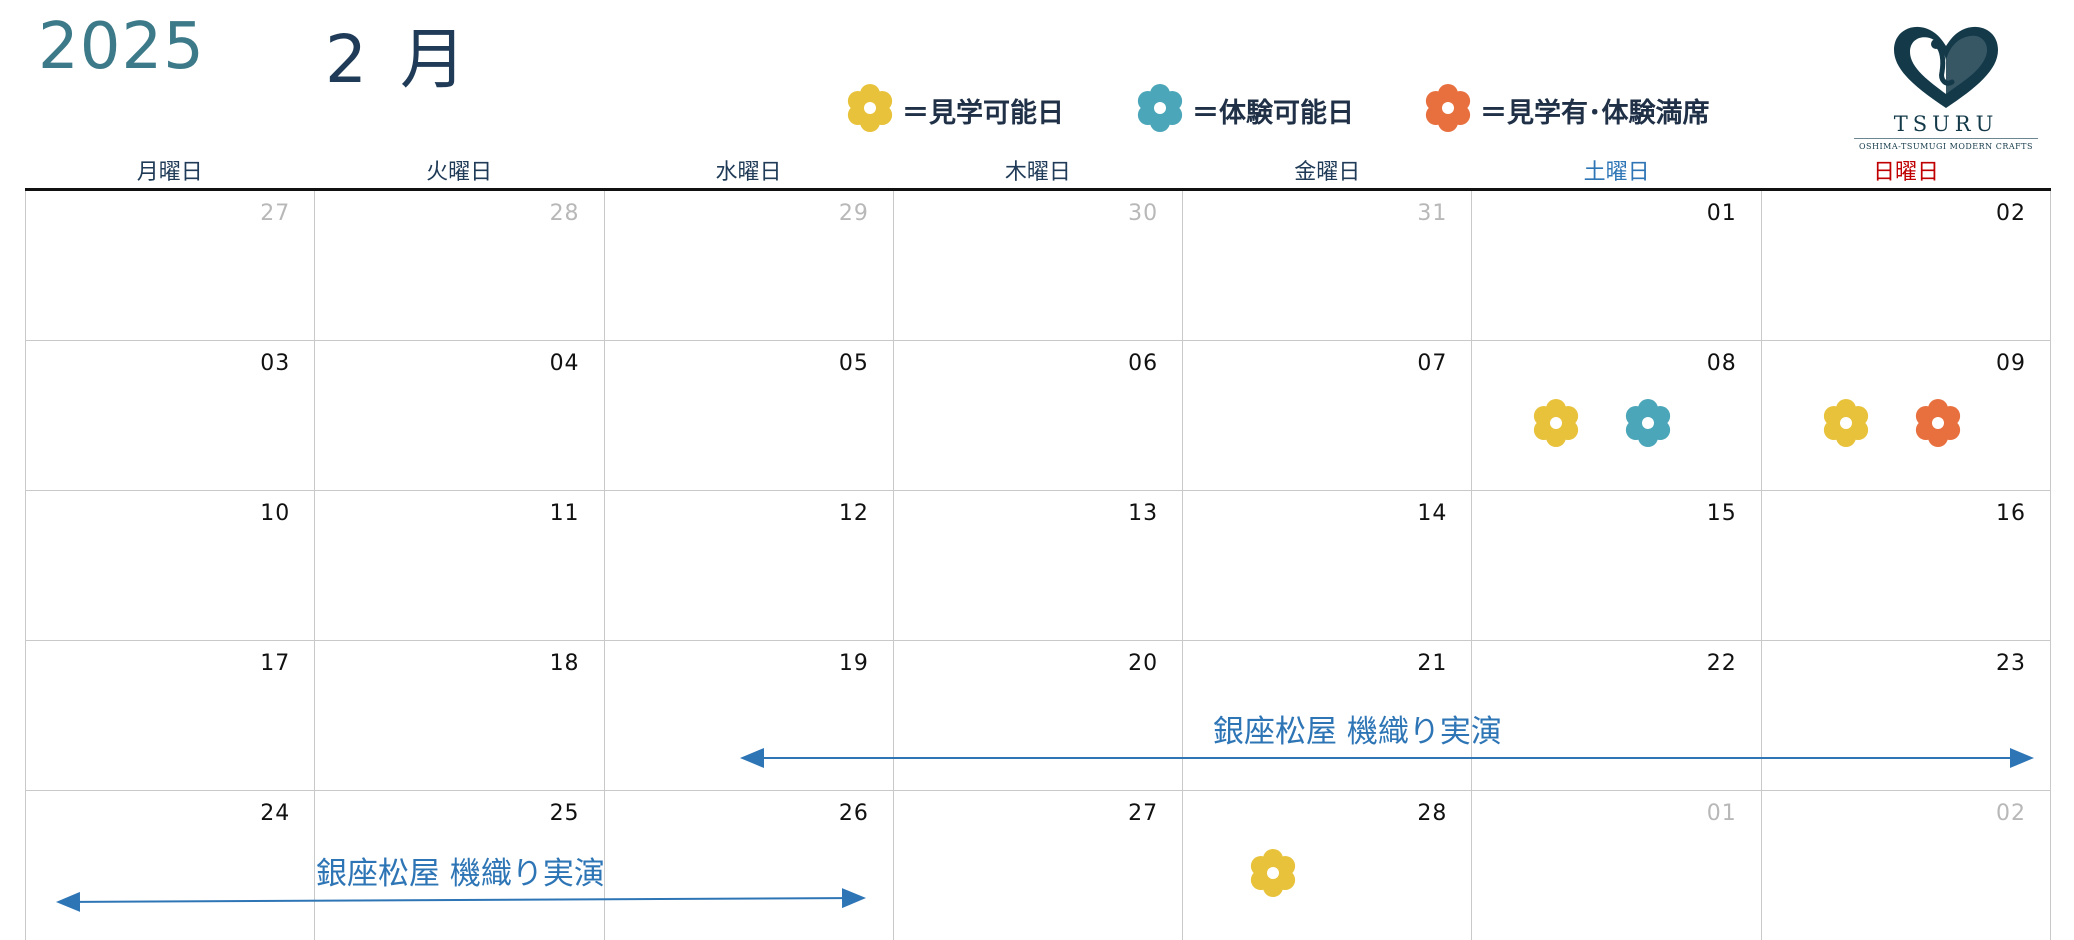 This screenshot has height=940, width=2074. I want to click on day-cell: 13, so click(1038, 566).